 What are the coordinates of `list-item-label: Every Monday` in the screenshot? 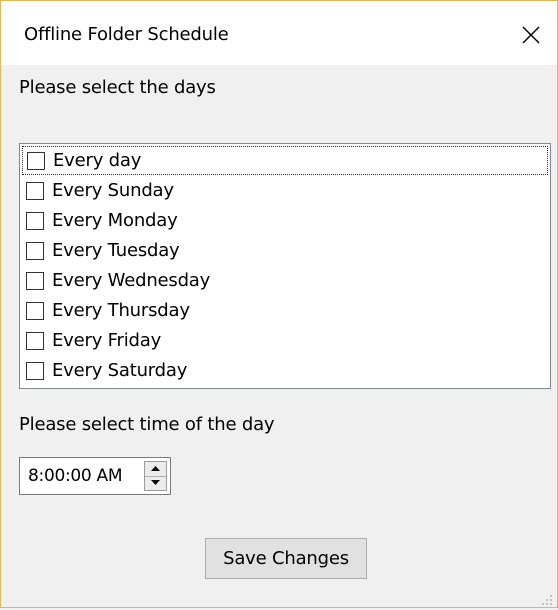 It's located at (115, 220).